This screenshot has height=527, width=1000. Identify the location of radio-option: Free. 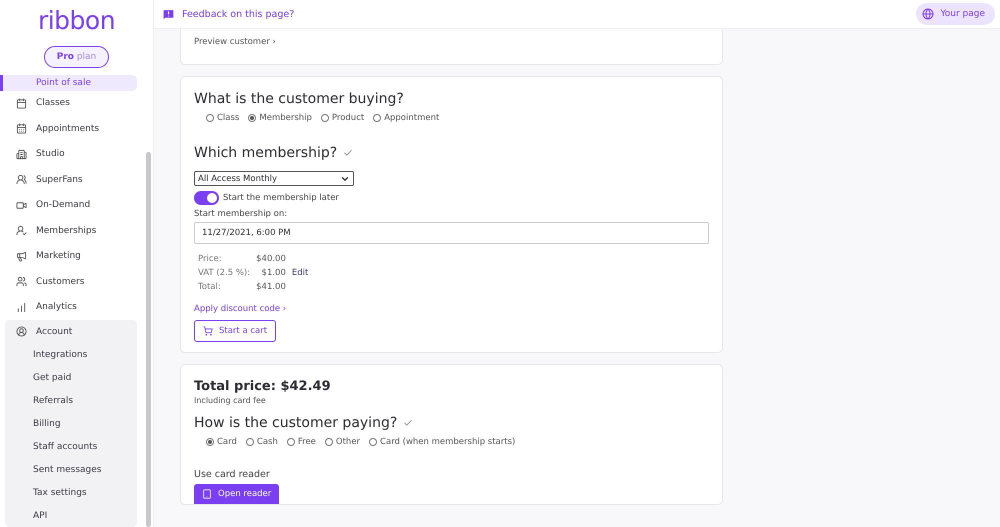
(301, 442).